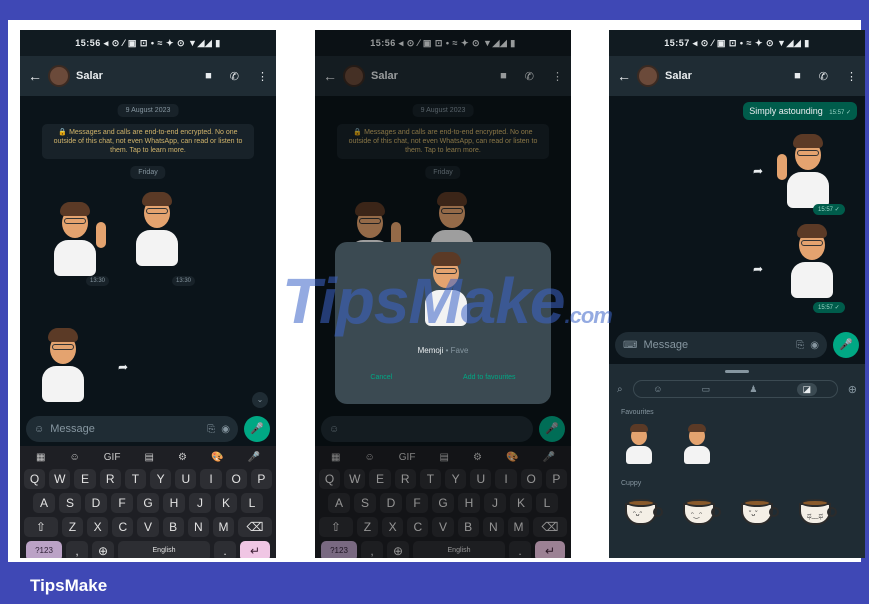  Describe the element at coordinates (217, 457) in the screenshot. I see `theme-icon: 🎨` at that location.